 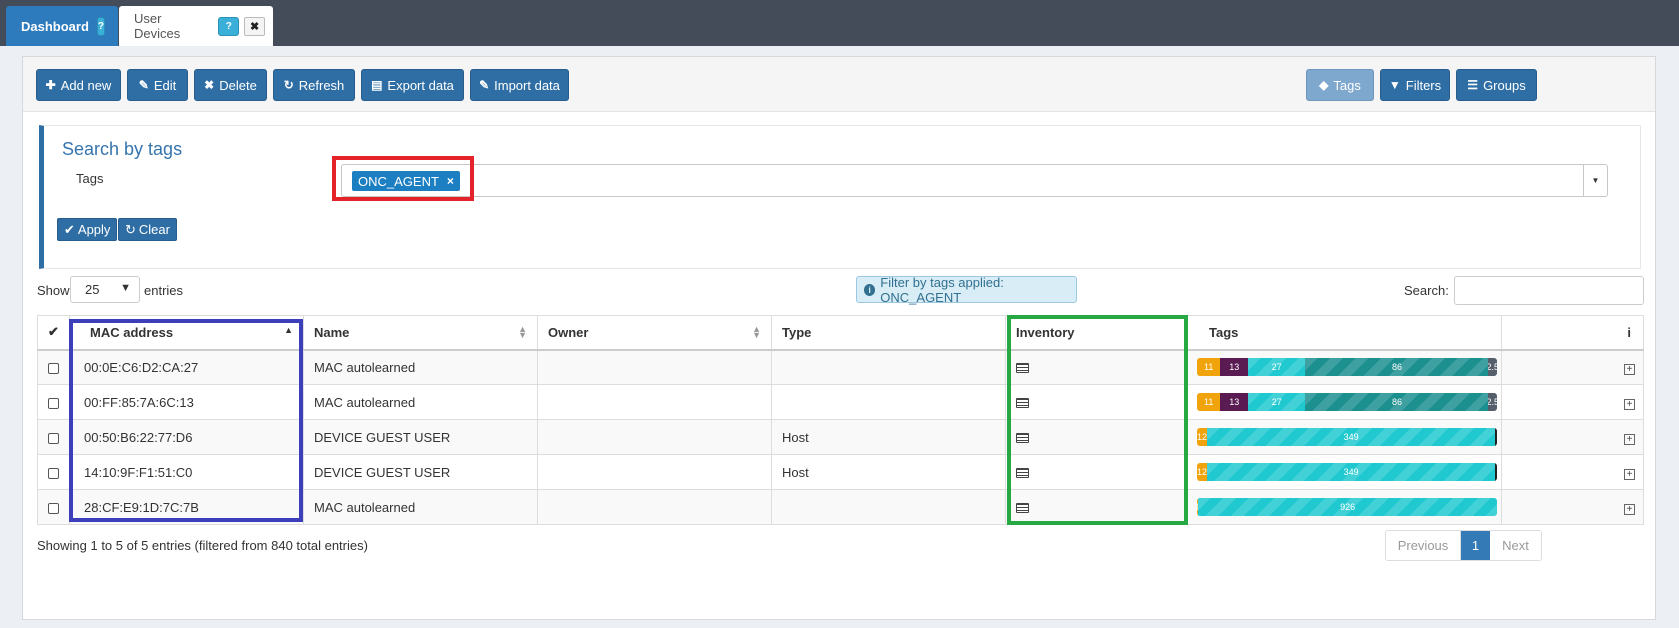 What do you see at coordinates (420, 333) in the screenshot?
I see `column-header-name: Name ▲ ▼` at bounding box center [420, 333].